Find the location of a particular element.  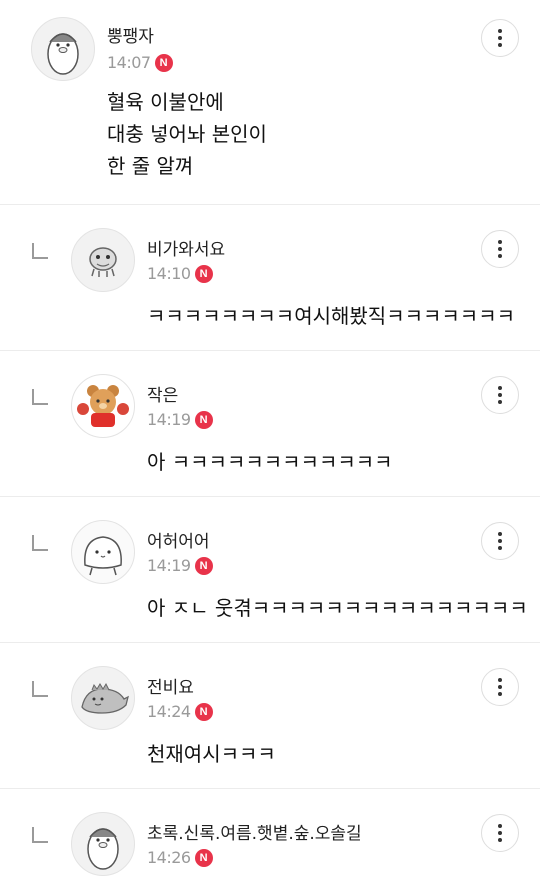

comment-author: 비가와서요 is located at coordinates (186, 247).